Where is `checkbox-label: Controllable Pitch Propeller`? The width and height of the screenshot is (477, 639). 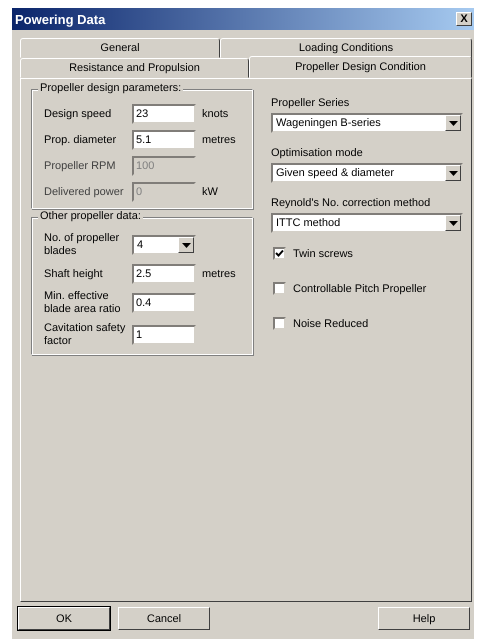
checkbox-label: Controllable Pitch Propeller is located at coordinates (359, 288).